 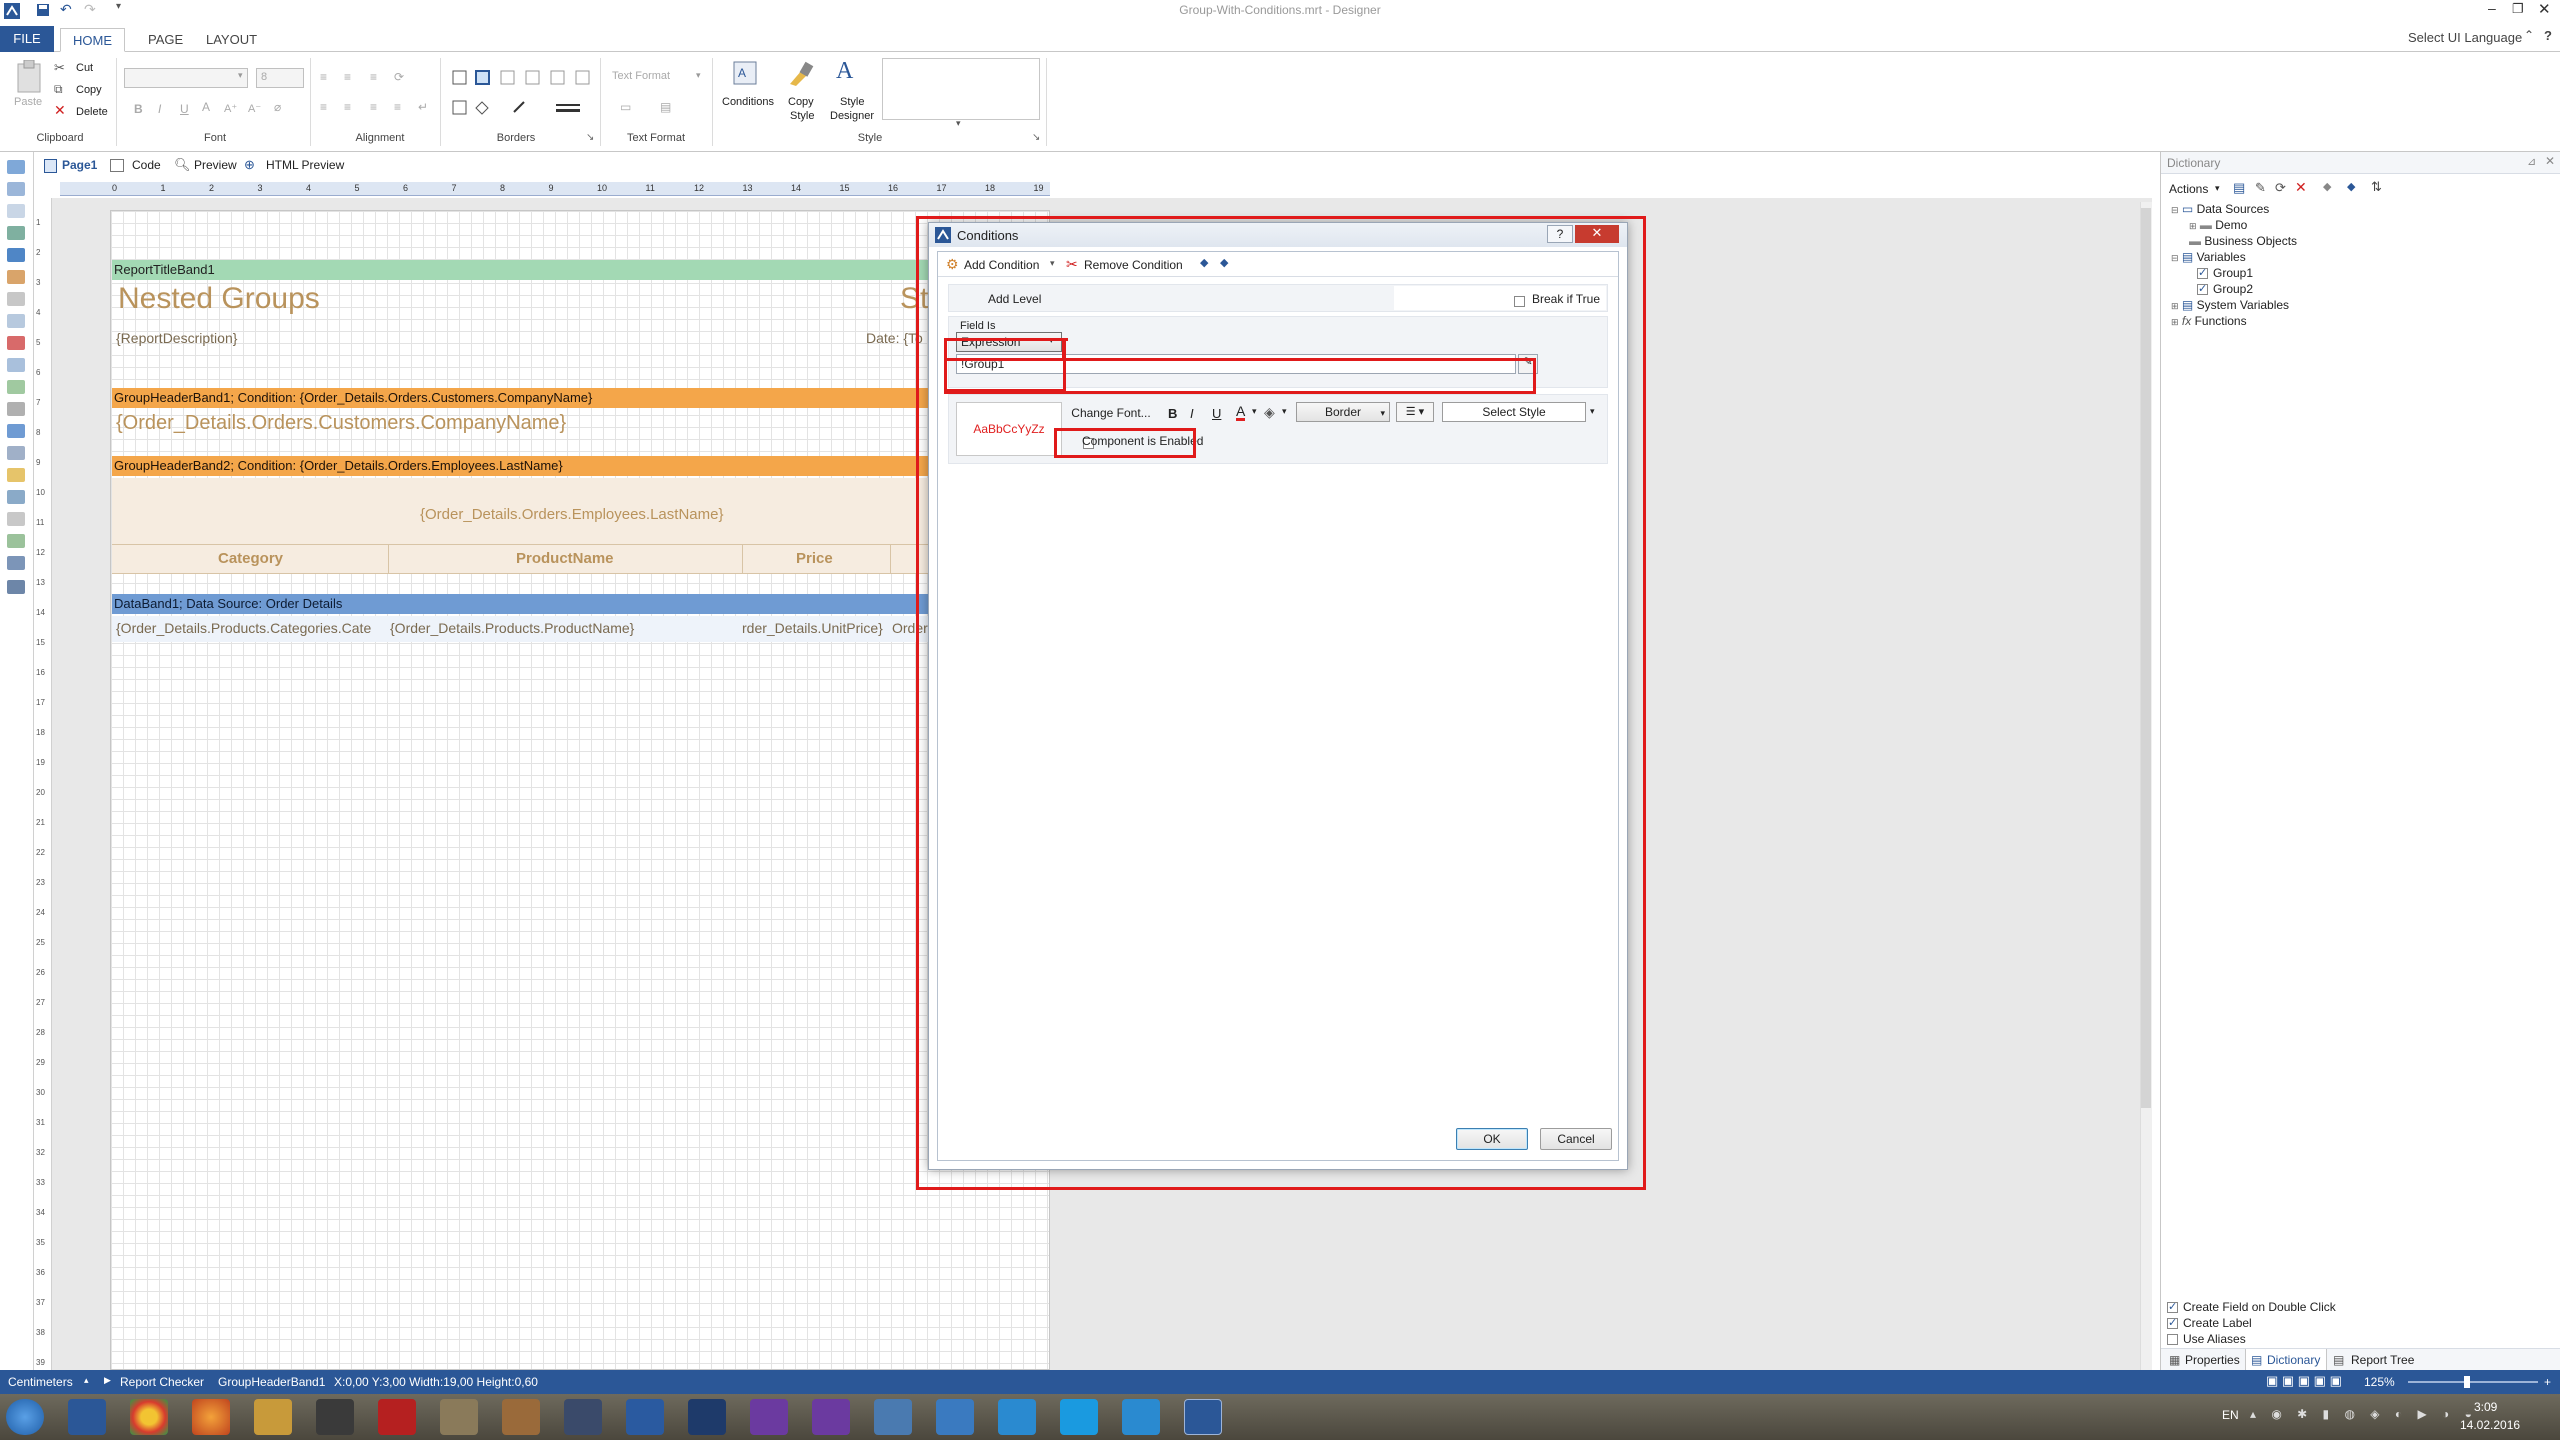 I want to click on clock-date: 14.02.2016, so click(x=2490, y=1425).